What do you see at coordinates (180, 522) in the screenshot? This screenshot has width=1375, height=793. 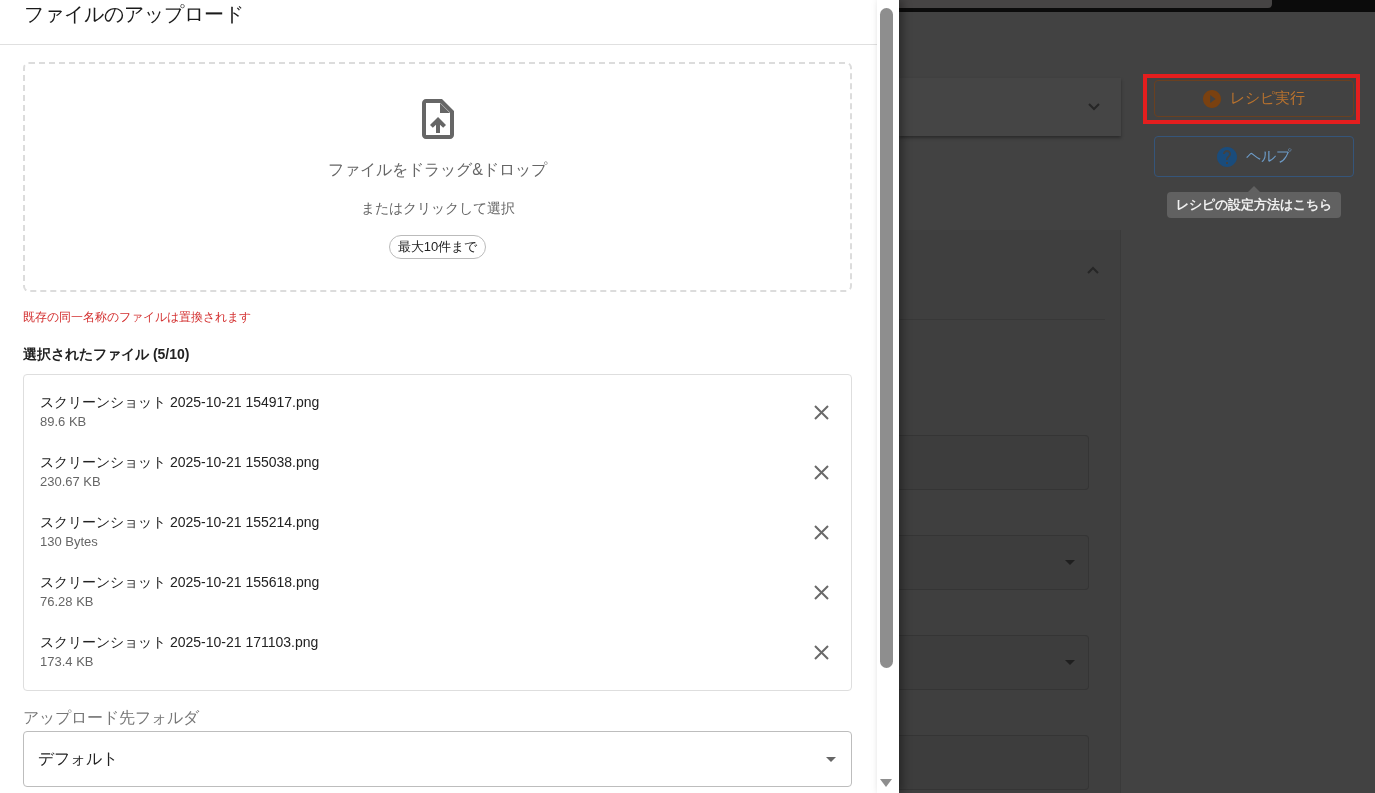 I see `file-name: スクリーンショット 2025-10-21 155214.png` at bounding box center [180, 522].